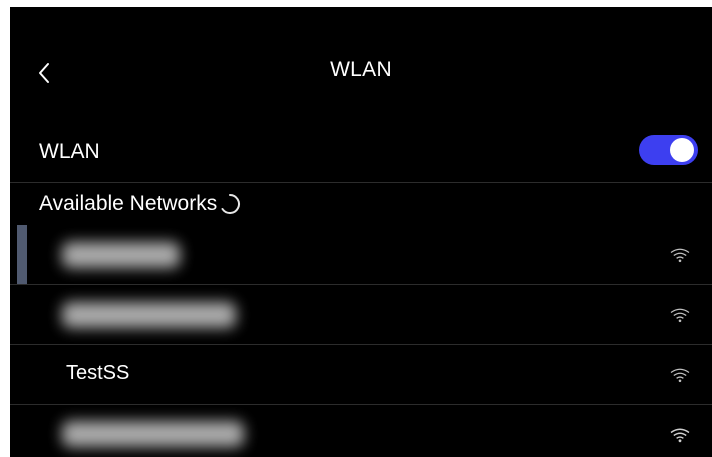 This screenshot has width=712, height=457. Describe the element at coordinates (361, 375) in the screenshot. I see `network-item: TestSS` at that location.